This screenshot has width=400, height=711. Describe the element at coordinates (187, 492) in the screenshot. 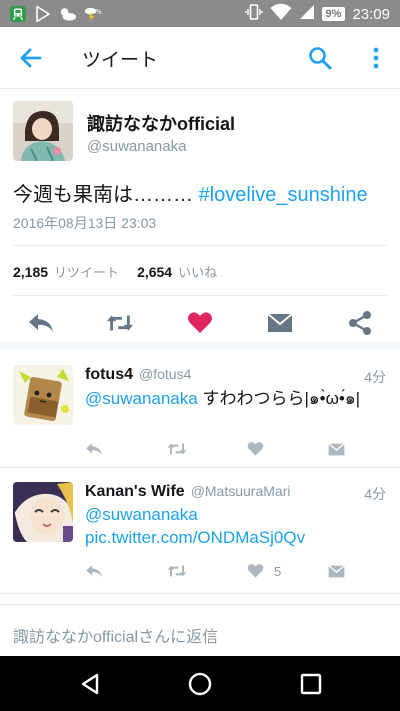

I see `reply-header: Kanan's Wife @MatsuuraMari` at that location.